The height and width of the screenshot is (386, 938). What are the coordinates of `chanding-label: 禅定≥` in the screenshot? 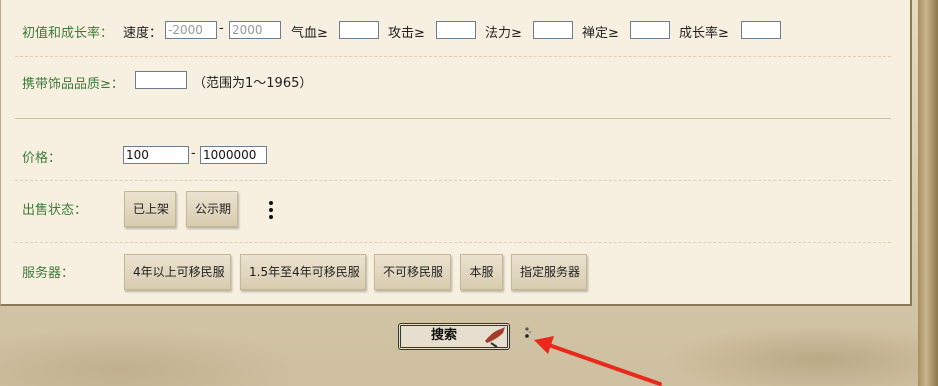 It's located at (600, 33).